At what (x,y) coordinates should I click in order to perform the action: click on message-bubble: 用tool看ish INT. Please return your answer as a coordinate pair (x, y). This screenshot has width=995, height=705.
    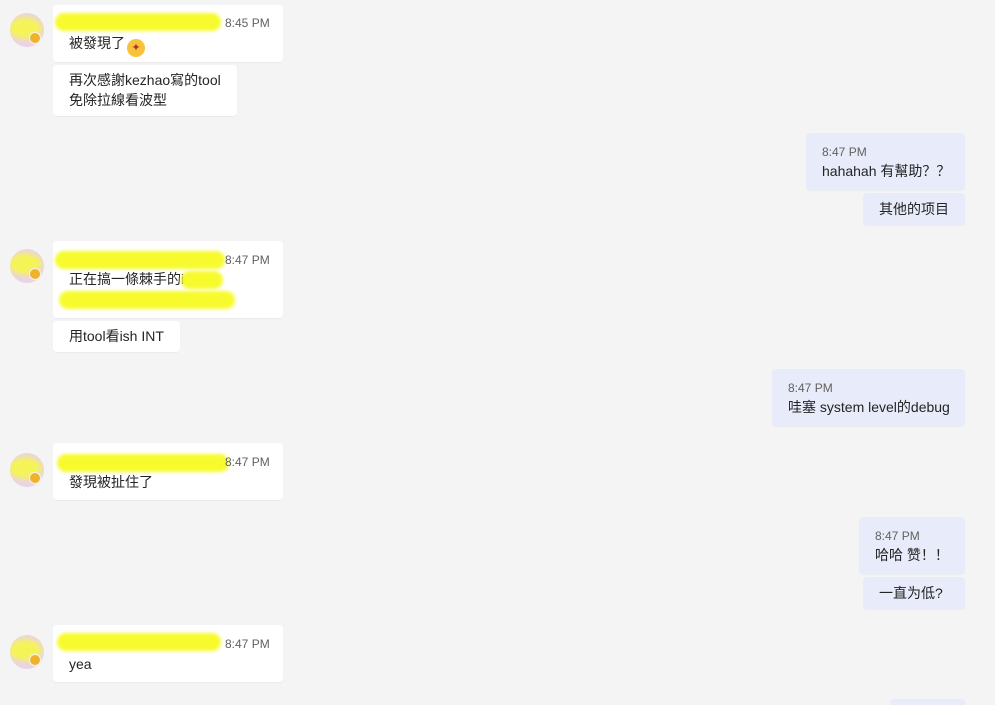
    Looking at the image, I should click on (116, 336).